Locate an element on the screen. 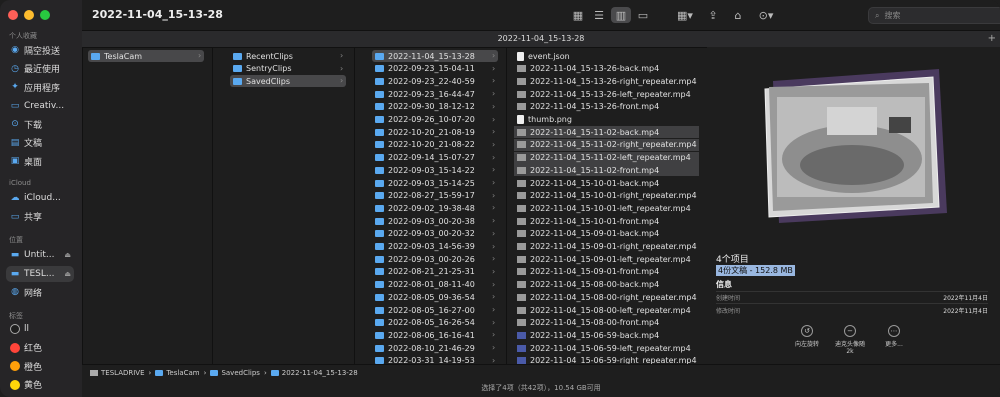 The image size is (1000, 397). folder-row: 2022-09-03_00-20-26 is located at coordinates (435, 259).